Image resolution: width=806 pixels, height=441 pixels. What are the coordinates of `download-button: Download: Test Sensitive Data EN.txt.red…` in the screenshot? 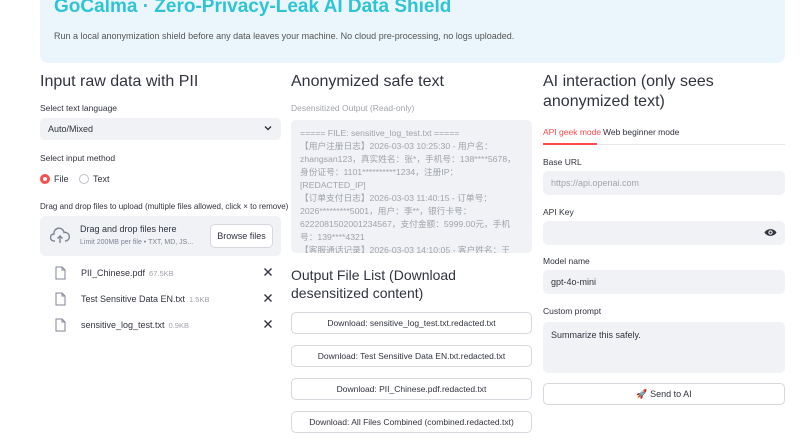 It's located at (411, 356).